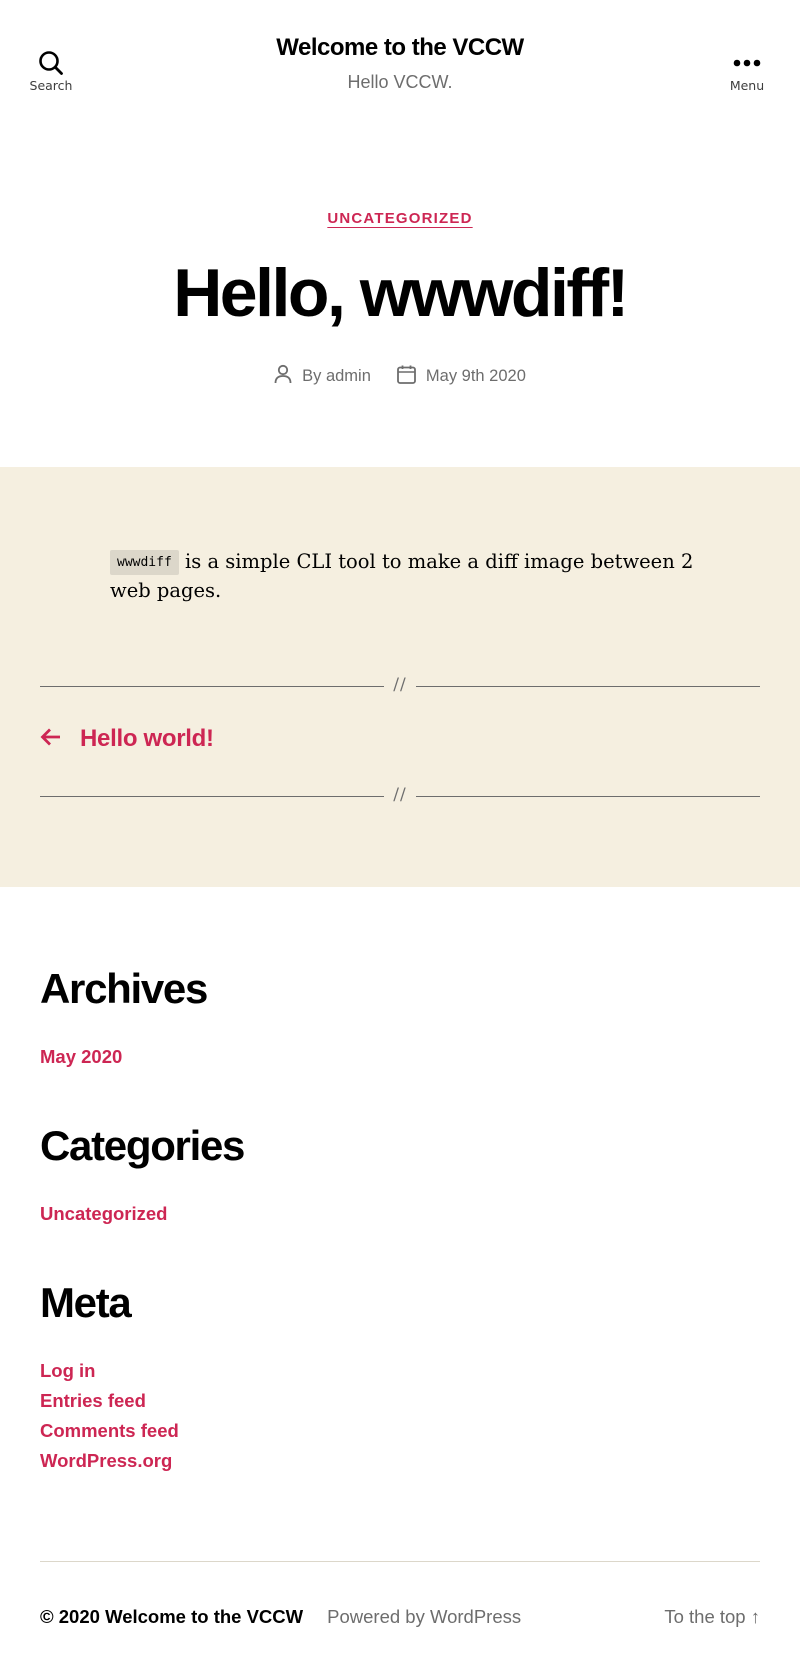 This screenshot has height=1674, width=800. I want to click on date-link: May 9th 2020, so click(476, 376).